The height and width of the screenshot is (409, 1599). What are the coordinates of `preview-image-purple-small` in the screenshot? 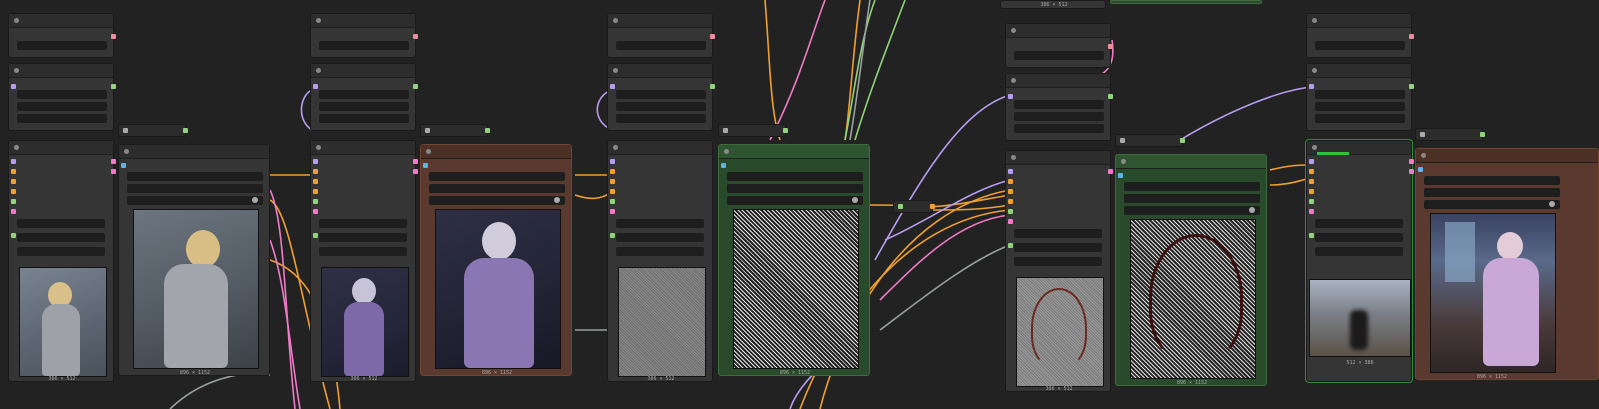 It's located at (365, 322).